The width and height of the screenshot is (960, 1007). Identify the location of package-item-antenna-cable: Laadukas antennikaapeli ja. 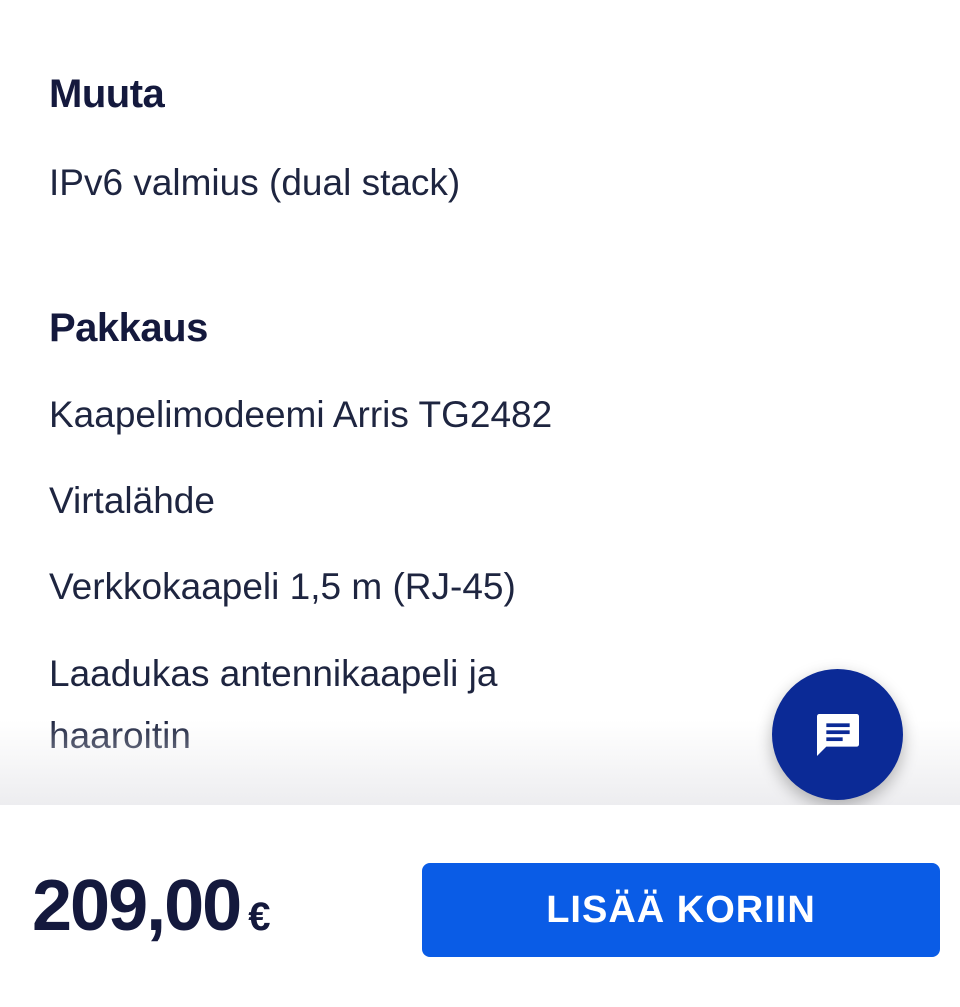
(273, 673).